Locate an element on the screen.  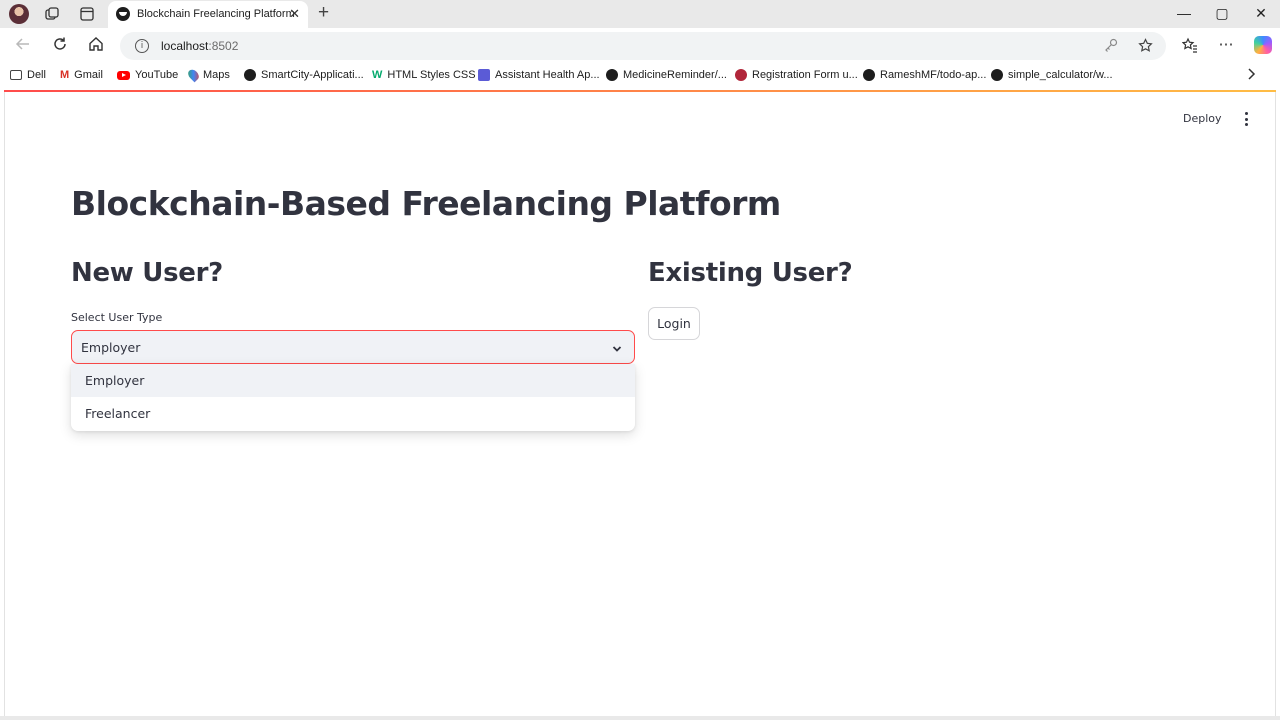
close-window-button: ✕ is located at coordinates (1261, 13).